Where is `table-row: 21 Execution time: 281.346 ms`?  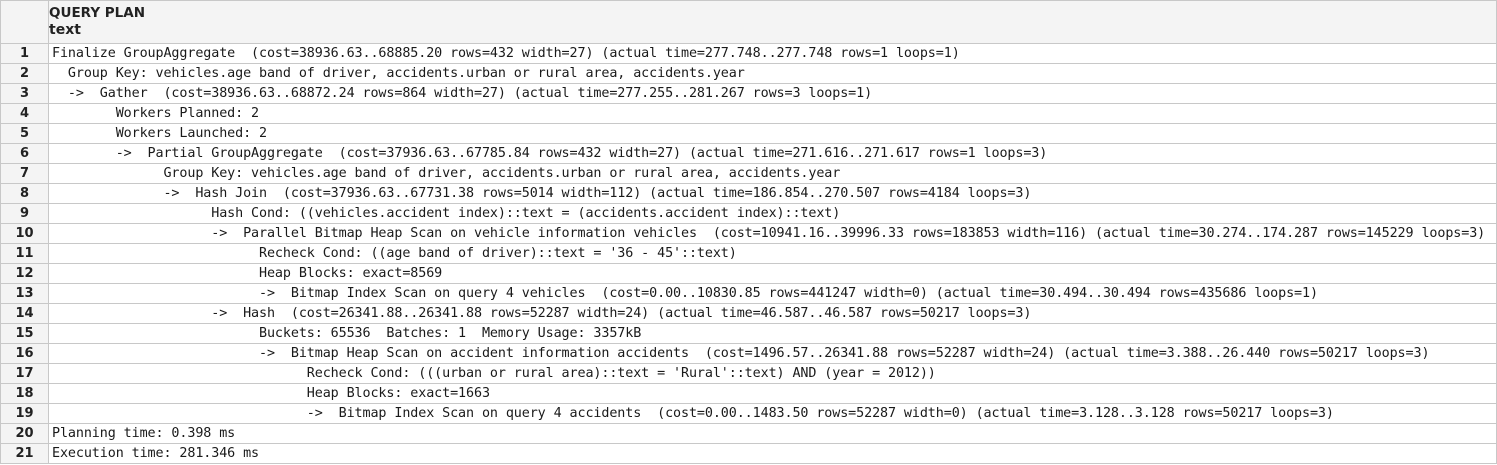 table-row: 21 Execution time: 281.346 ms is located at coordinates (748, 453).